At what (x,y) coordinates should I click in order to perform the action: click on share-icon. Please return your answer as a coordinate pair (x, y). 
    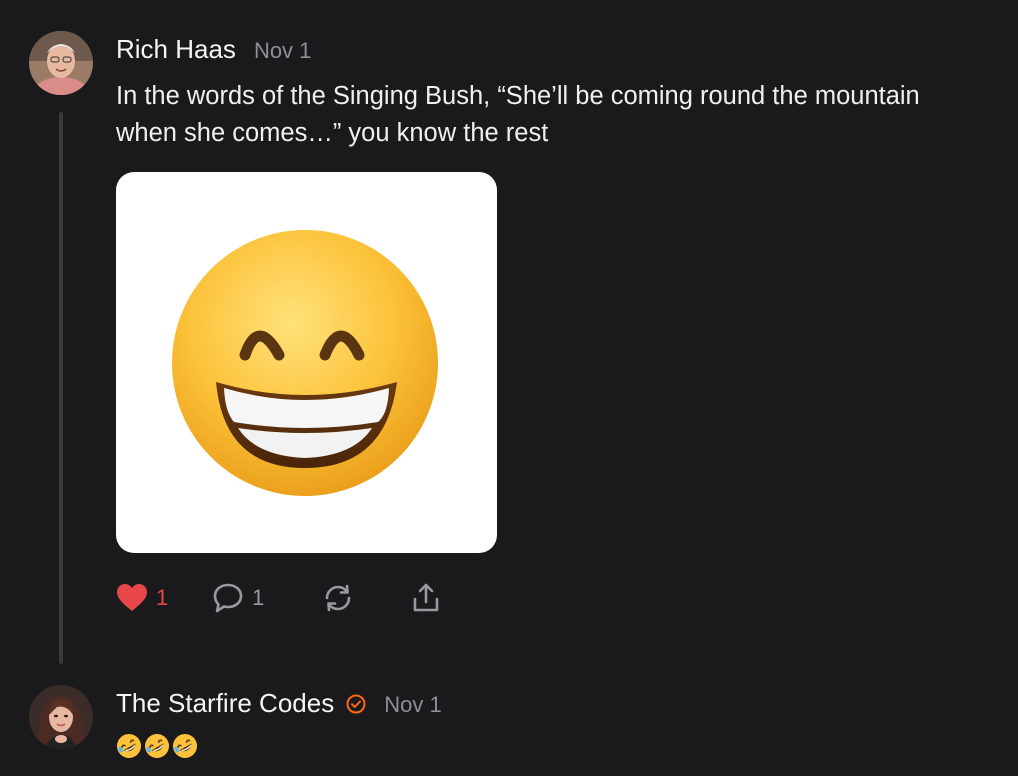
    Looking at the image, I should click on (426, 597).